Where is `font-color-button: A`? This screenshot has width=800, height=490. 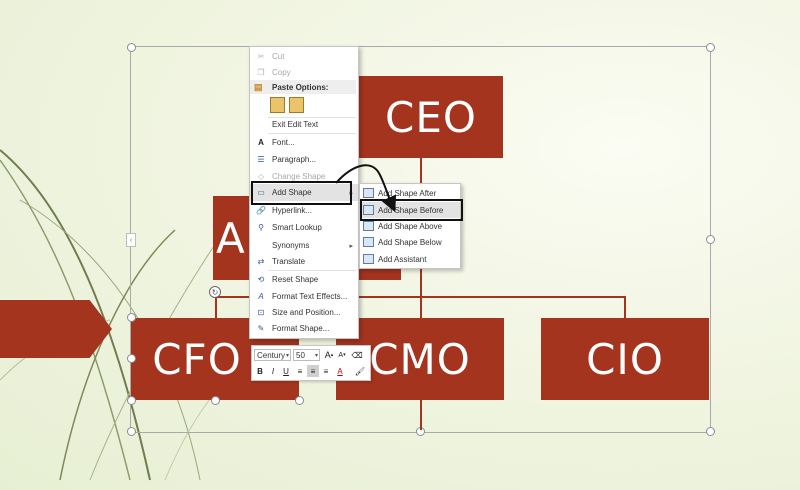 font-color-button: A is located at coordinates (340, 371).